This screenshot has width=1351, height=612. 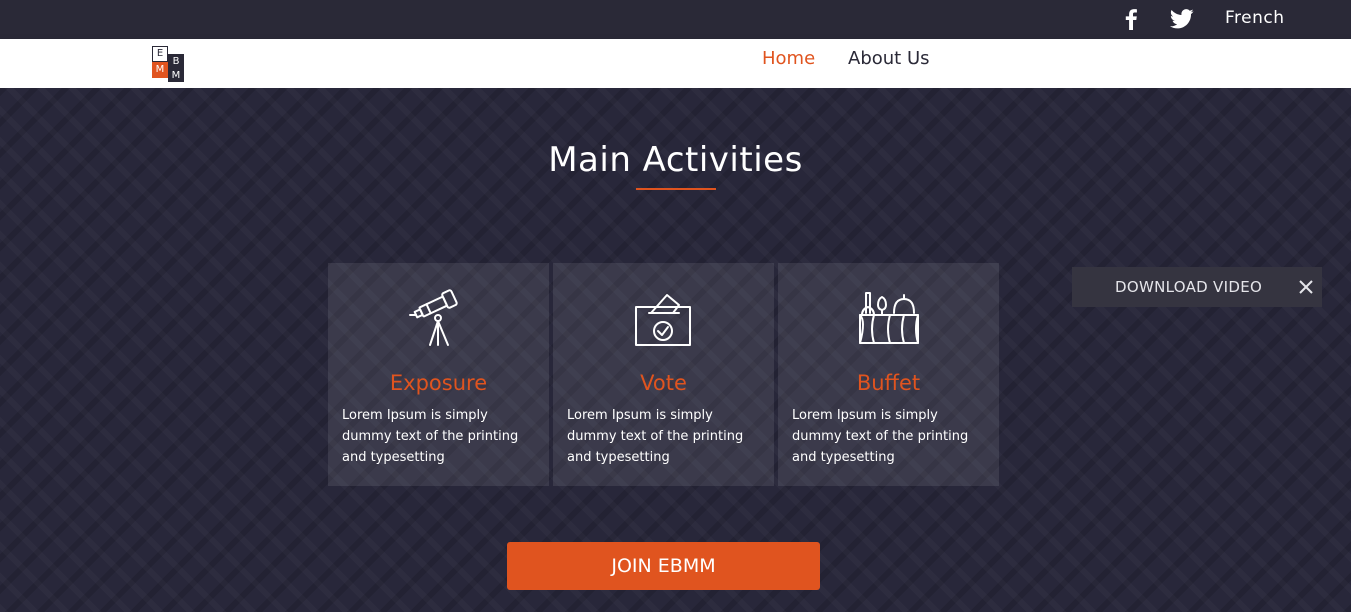 What do you see at coordinates (1255, 18) in the screenshot?
I see `language-switch: French` at bounding box center [1255, 18].